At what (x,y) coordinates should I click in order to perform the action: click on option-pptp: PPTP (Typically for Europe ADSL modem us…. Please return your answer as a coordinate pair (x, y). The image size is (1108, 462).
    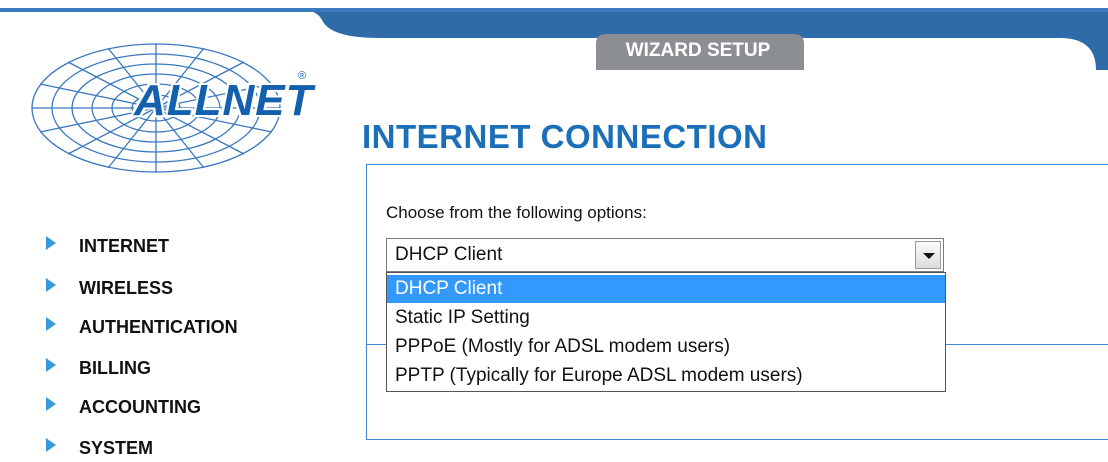
    Looking at the image, I should click on (666, 376).